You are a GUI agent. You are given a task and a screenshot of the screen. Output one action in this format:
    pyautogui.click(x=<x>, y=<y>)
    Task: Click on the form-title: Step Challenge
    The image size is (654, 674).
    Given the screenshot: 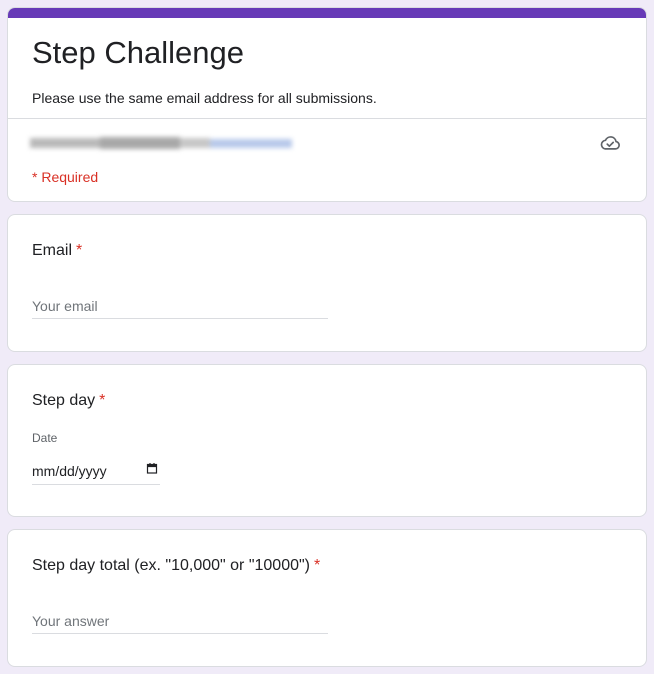 What is the action you would take?
    pyautogui.click(x=138, y=52)
    